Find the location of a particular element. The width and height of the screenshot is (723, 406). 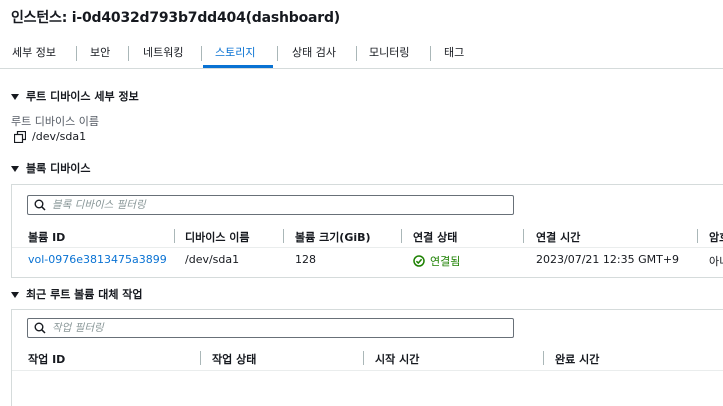

root-device-name-label: 루트 디바이스 이름 is located at coordinates (55, 121).